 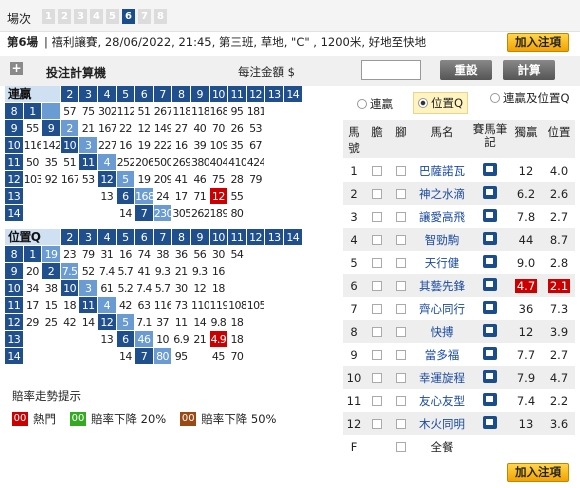 What do you see at coordinates (530, 98) in the screenshot?
I see `pool-option-both: 連贏及位置Q` at bounding box center [530, 98].